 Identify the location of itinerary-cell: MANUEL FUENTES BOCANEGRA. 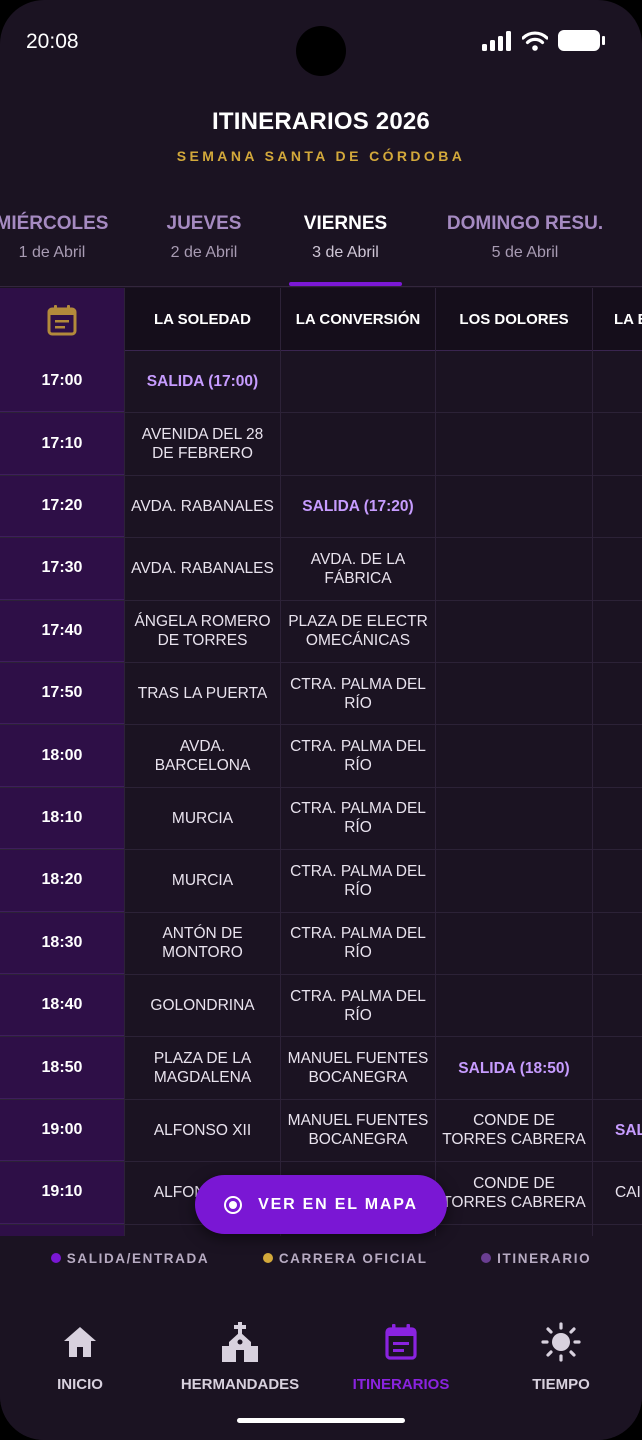
(358, 1130).